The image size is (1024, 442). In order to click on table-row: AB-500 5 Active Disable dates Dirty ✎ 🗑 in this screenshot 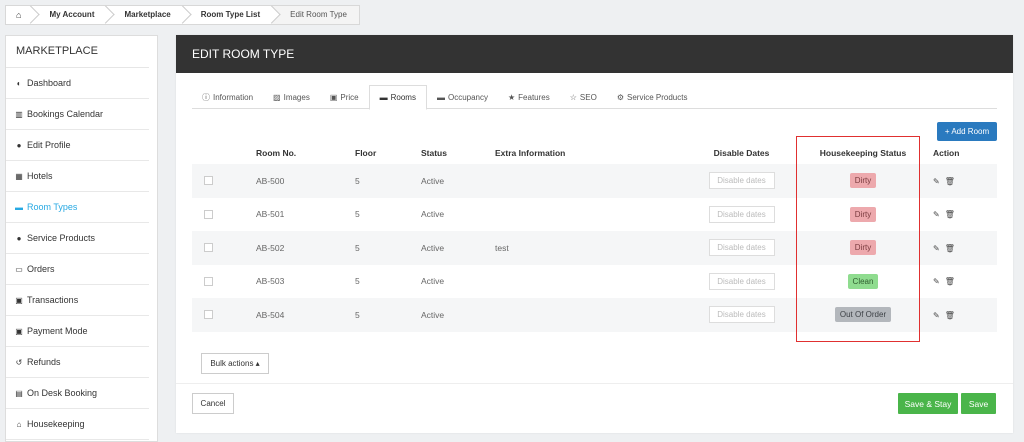, I will do `click(594, 181)`.